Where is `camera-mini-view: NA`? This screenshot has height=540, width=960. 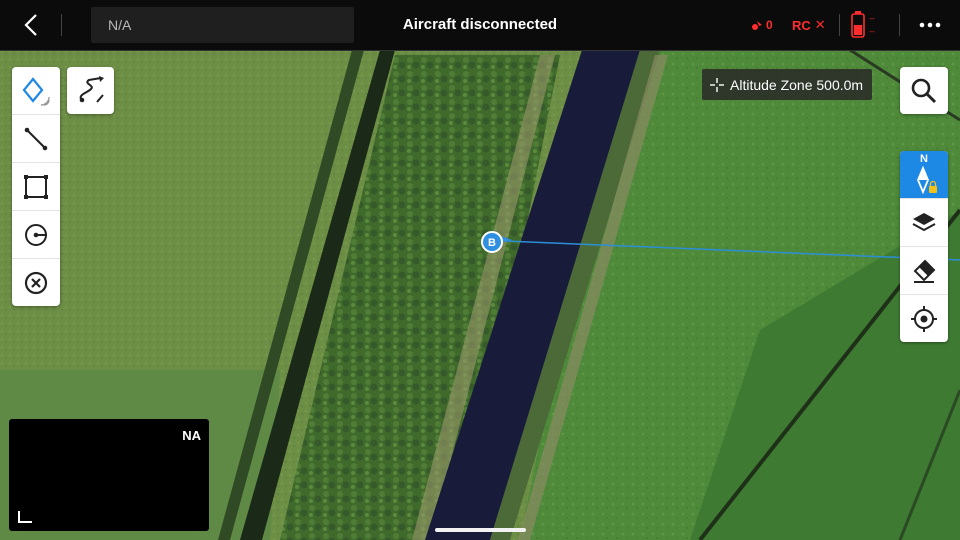
camera-mini-view: NA is located at coordinates (109, 475).